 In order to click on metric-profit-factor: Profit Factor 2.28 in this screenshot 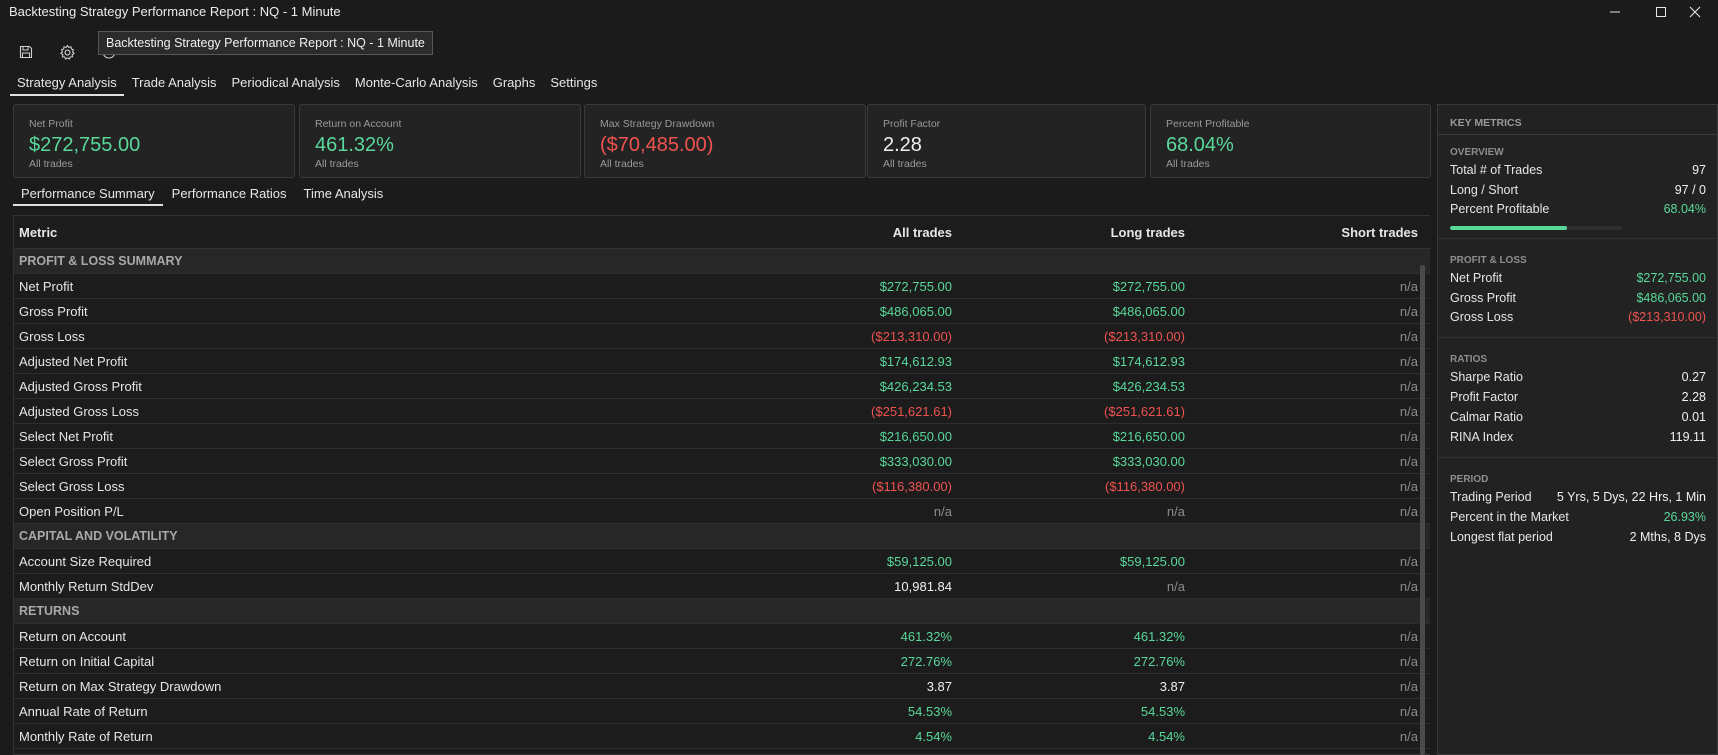, I will do `click(1578, 397)`.